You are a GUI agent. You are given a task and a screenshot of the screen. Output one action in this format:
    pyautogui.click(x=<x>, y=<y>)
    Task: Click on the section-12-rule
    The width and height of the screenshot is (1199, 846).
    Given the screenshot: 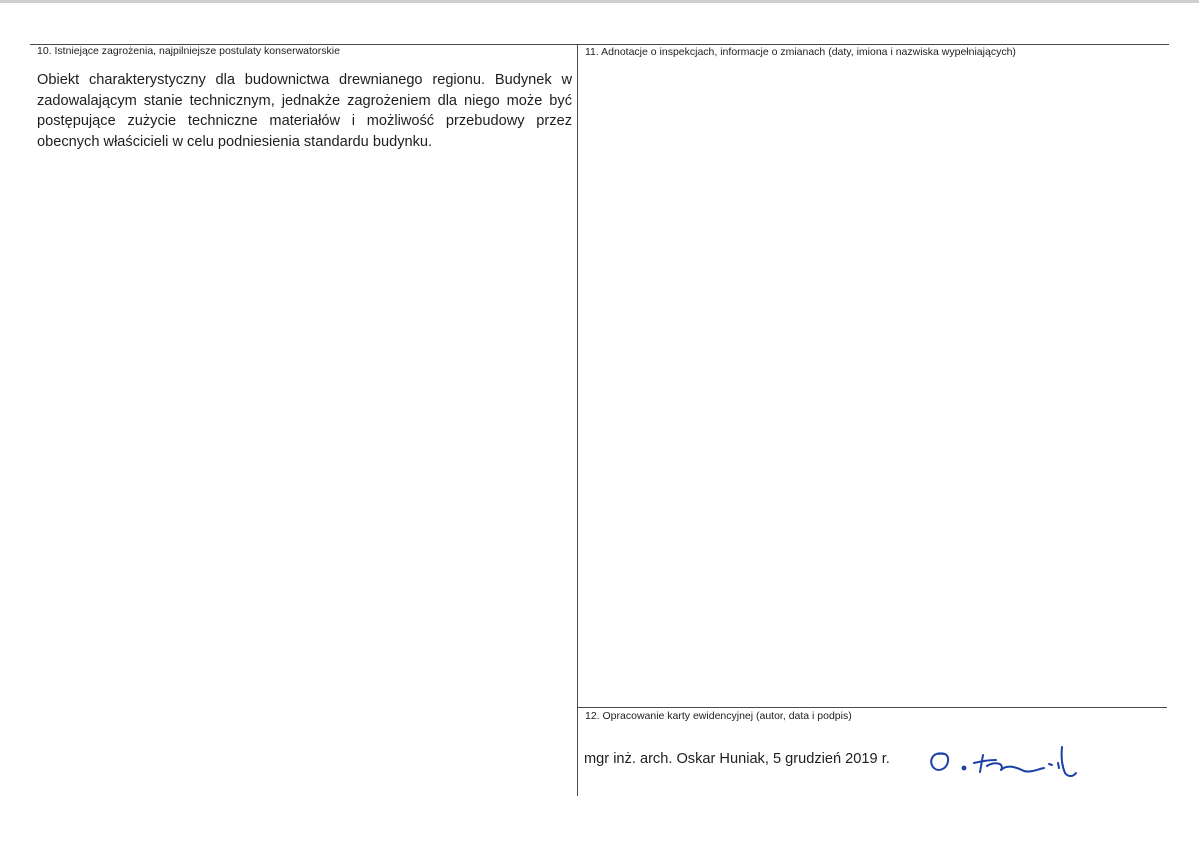 What is the action you would take?
    pyautogui.click(x=872, y=707)
    